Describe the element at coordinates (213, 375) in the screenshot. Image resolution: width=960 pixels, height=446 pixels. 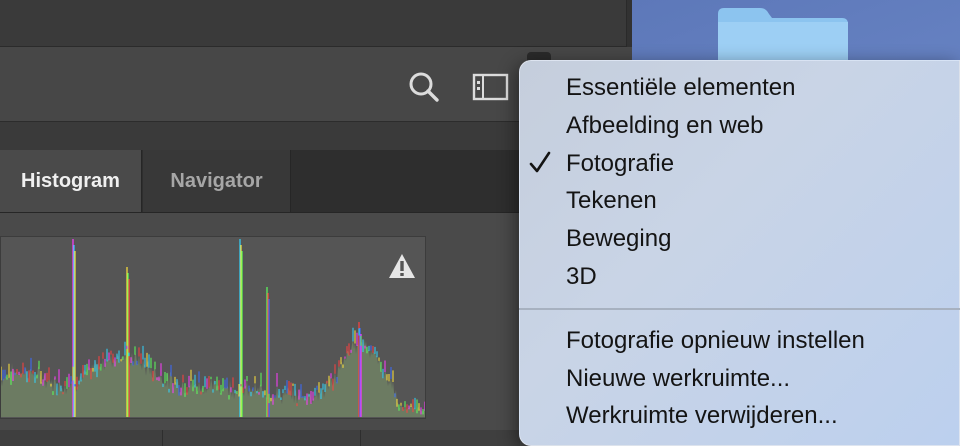
I see `histogram-luminosity-area` at that location.